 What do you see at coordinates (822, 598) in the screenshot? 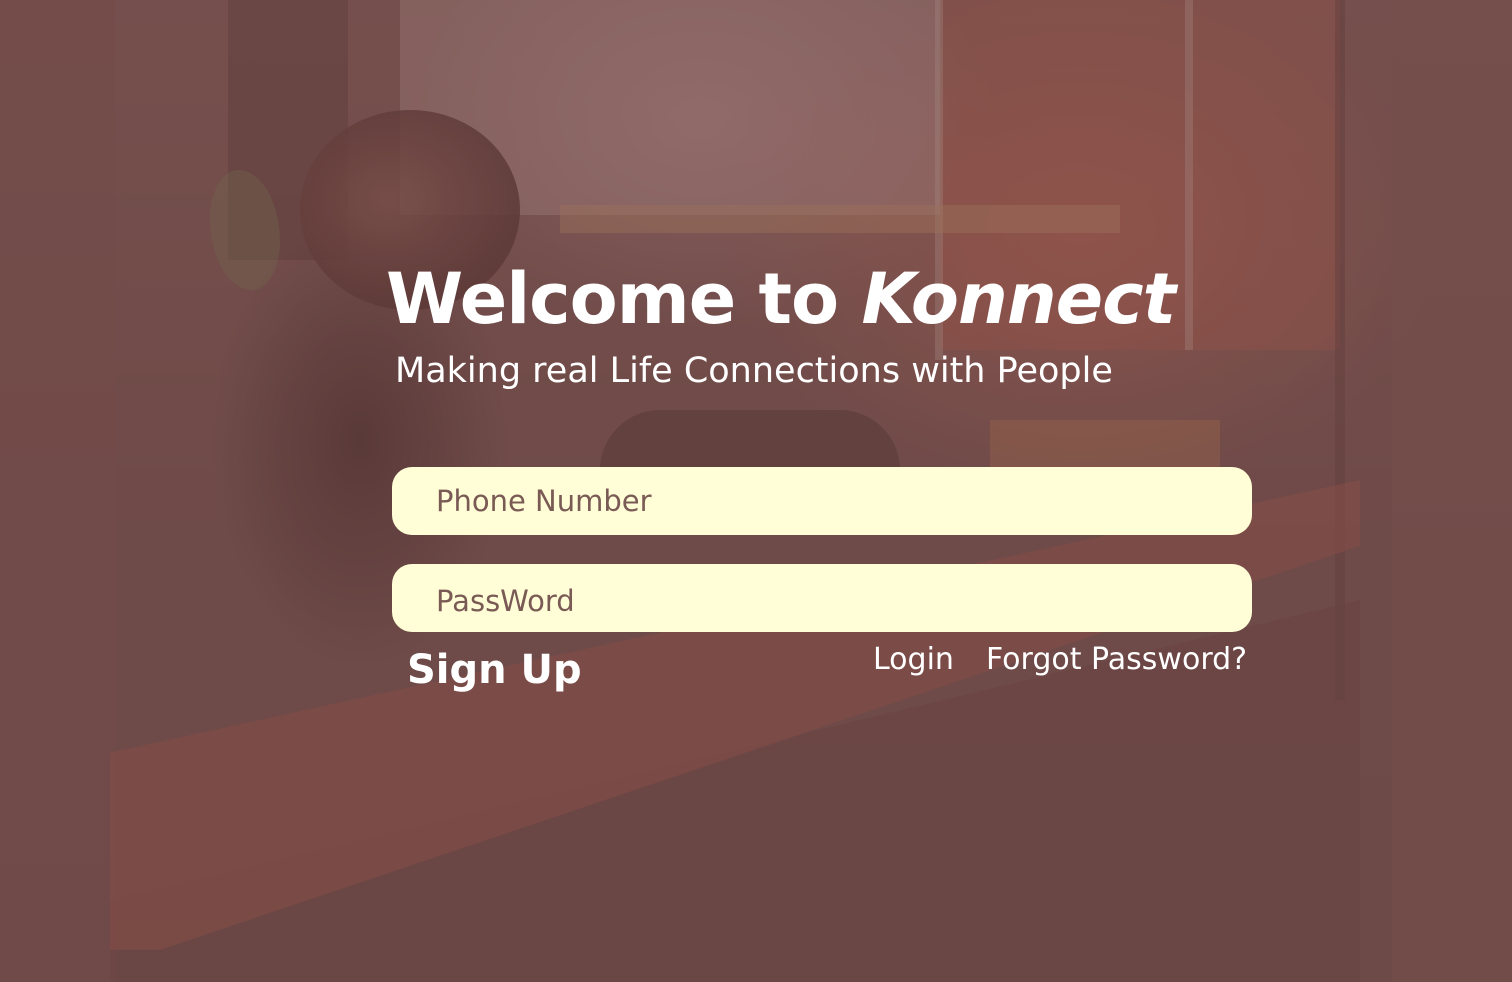
I see `password-input` at bounding box center [822, 598].